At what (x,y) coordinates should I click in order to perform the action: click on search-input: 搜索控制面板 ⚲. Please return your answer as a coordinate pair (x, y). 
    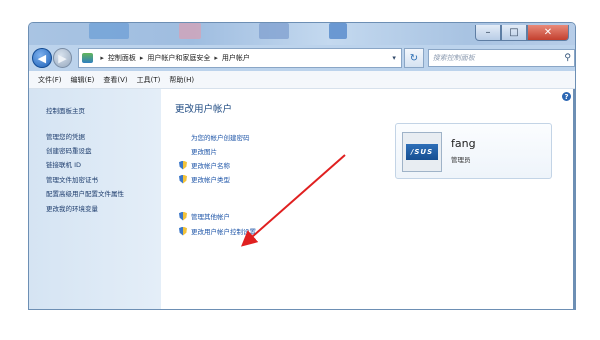
    Looking at the image, I should click on (501, 58).